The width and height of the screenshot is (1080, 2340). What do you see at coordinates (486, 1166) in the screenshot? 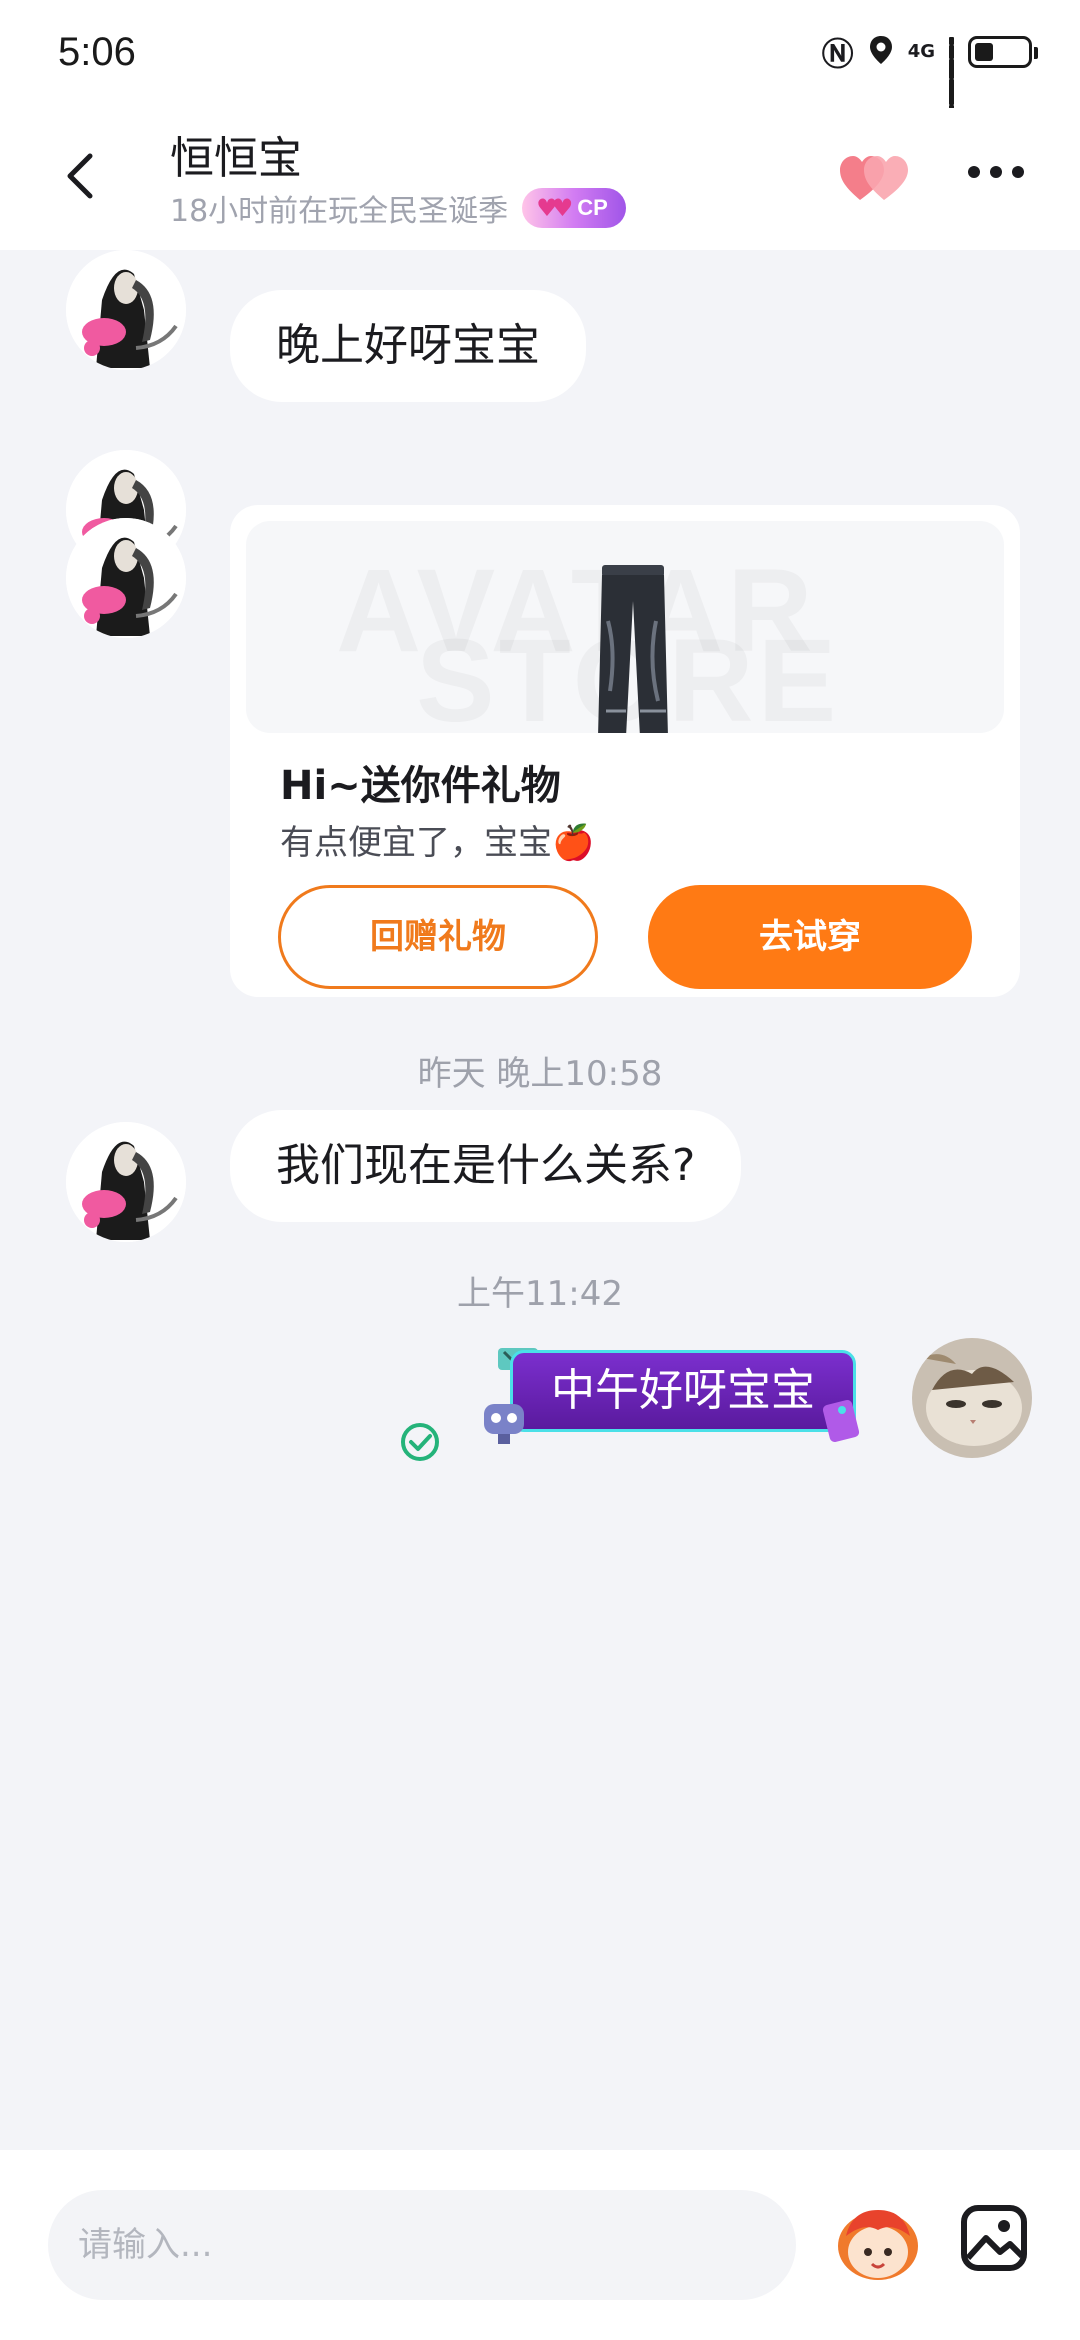
I see `message-bubble: 我们现在是什么关系?` at bounding box center [486, 1166].